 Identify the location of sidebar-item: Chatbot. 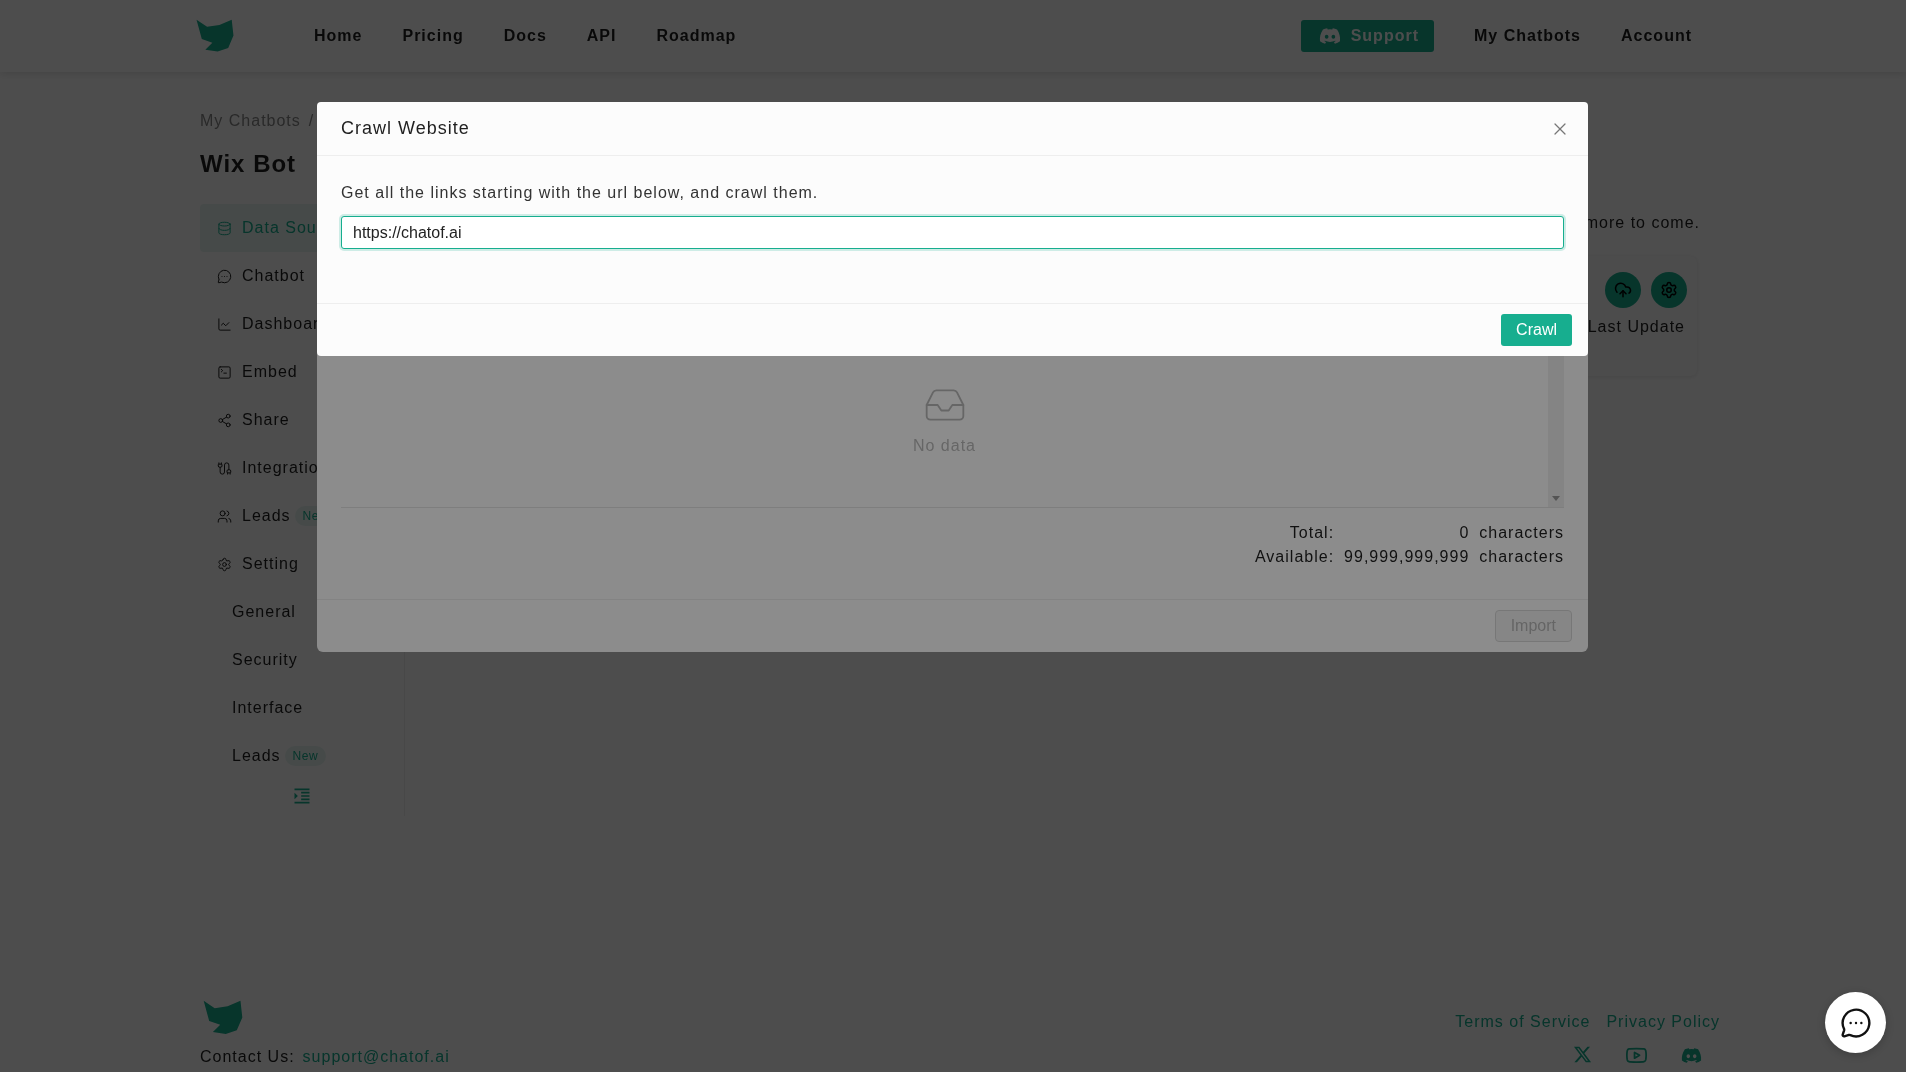
(302, 276).